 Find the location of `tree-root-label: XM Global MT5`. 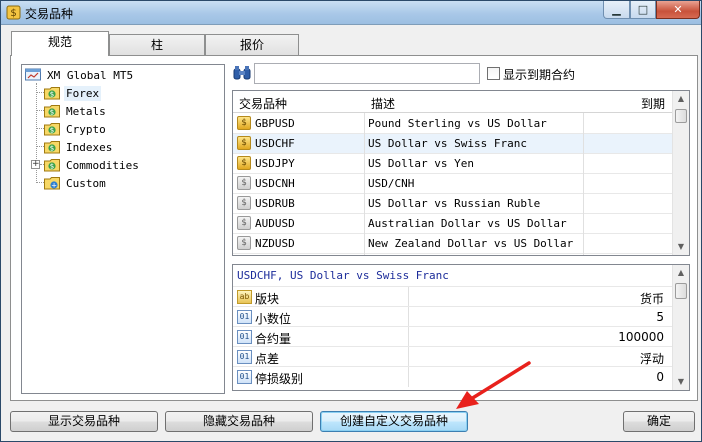

tree-root-label: XM Global MT5 is located at coordinates (90, 75).